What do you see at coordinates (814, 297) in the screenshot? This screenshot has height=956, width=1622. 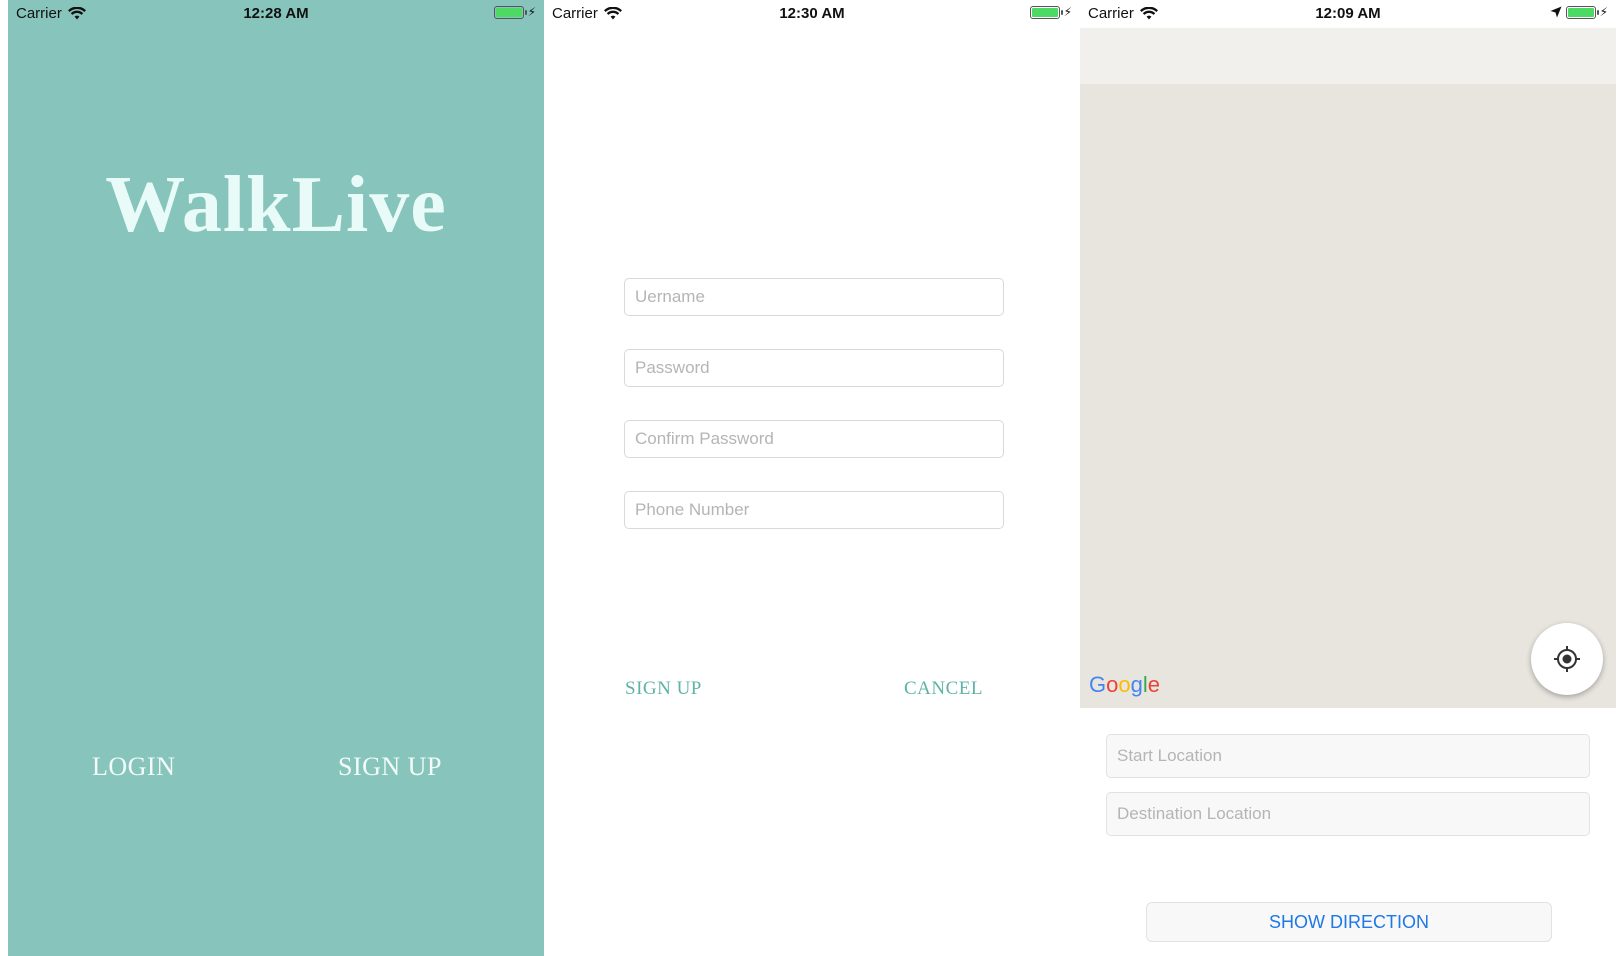 I see `username-field` at bounding box center [814, 297].